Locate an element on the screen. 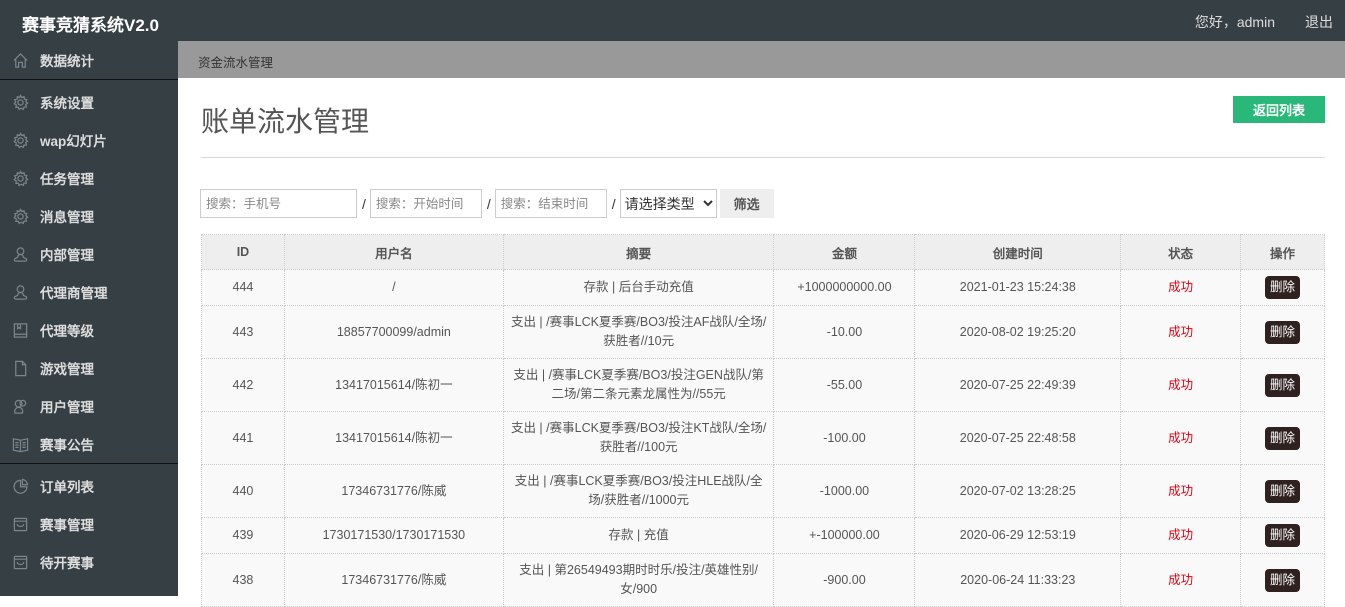  sidebar-item: 游戏管理 is located at coordinates (89, 368).